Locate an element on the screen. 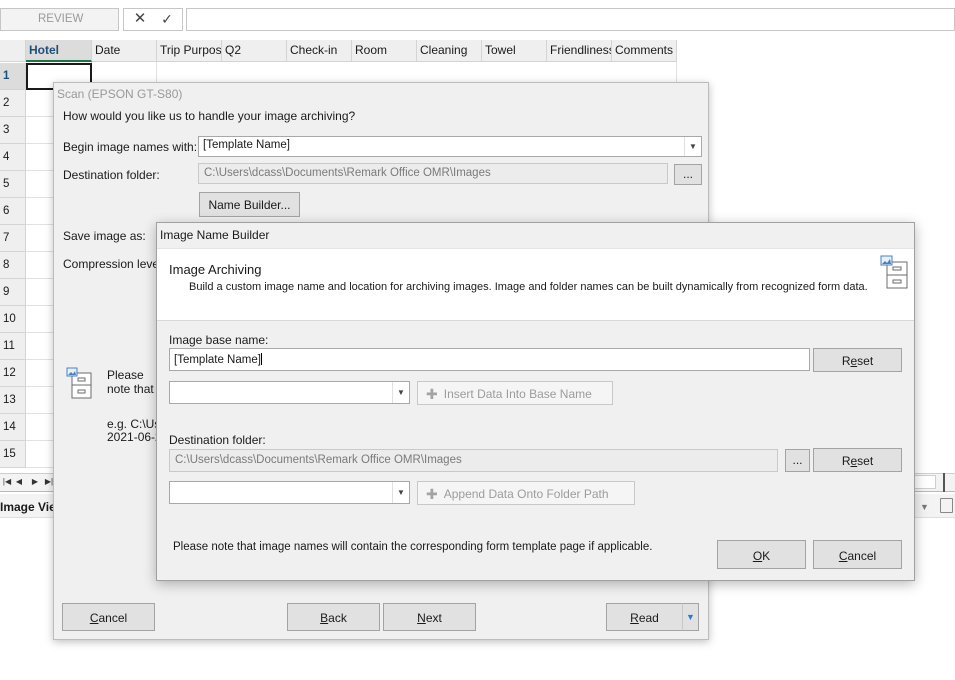 This screenshot has height=680, width=955. ok-button: OK is located at coordinates (761, 554).